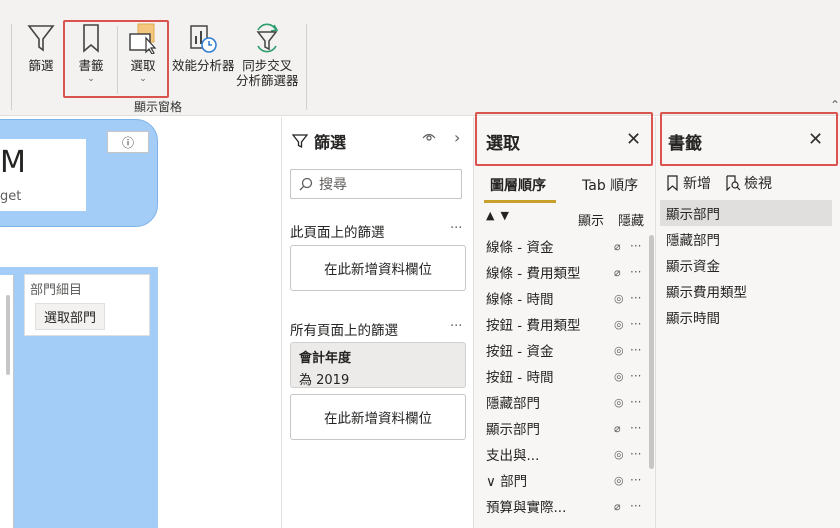  Describe the element at coordinates (41, 47) in the screenshot. I see `filter-pane-button: 篩選` at that location.